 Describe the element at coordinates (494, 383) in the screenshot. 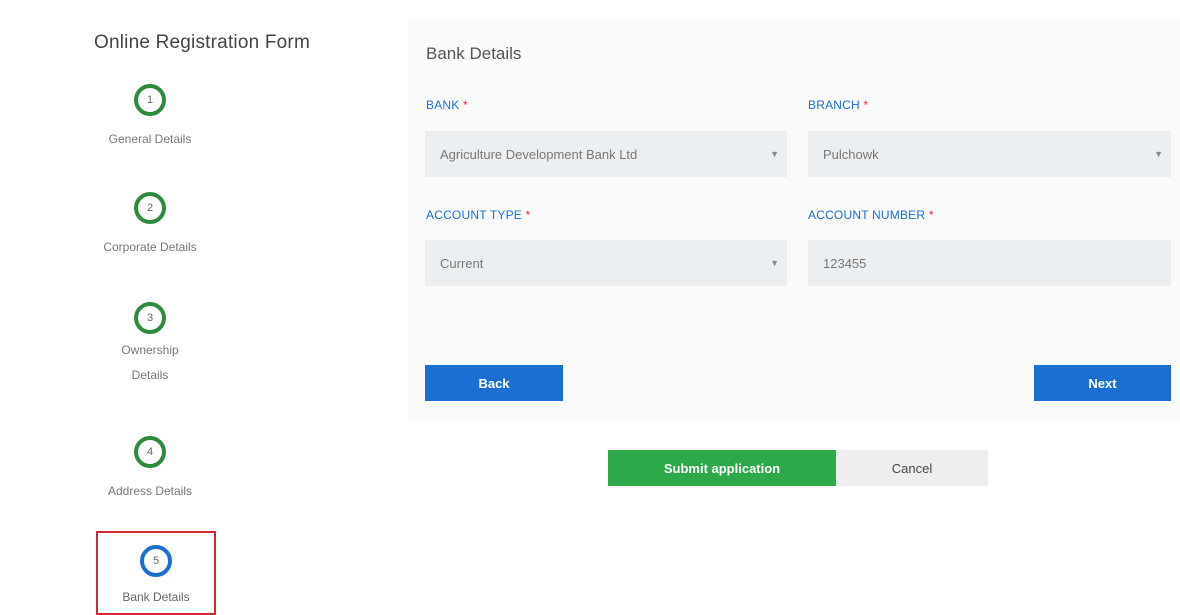

I see `back-button: Back` at that location.